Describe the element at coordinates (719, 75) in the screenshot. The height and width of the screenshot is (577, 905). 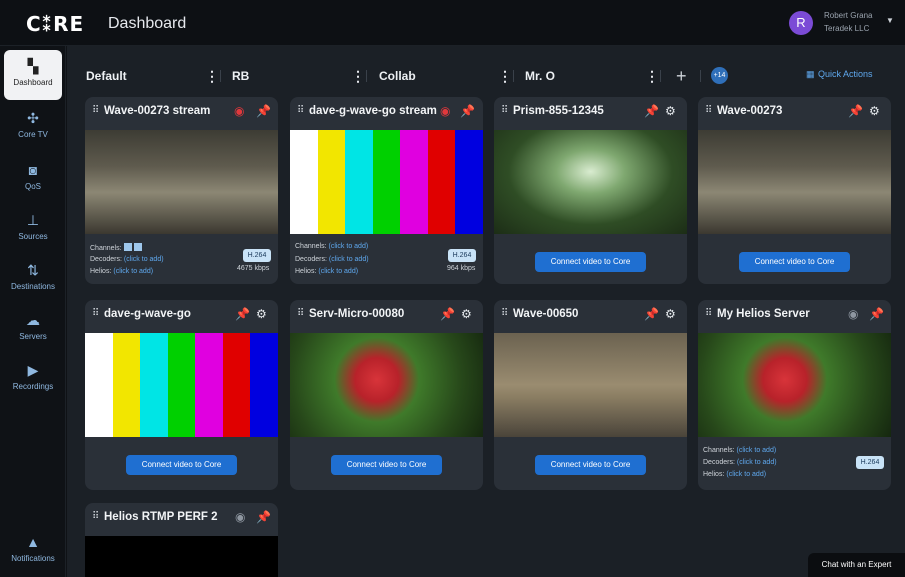
I see `more-columns-badge: +14` at that location.